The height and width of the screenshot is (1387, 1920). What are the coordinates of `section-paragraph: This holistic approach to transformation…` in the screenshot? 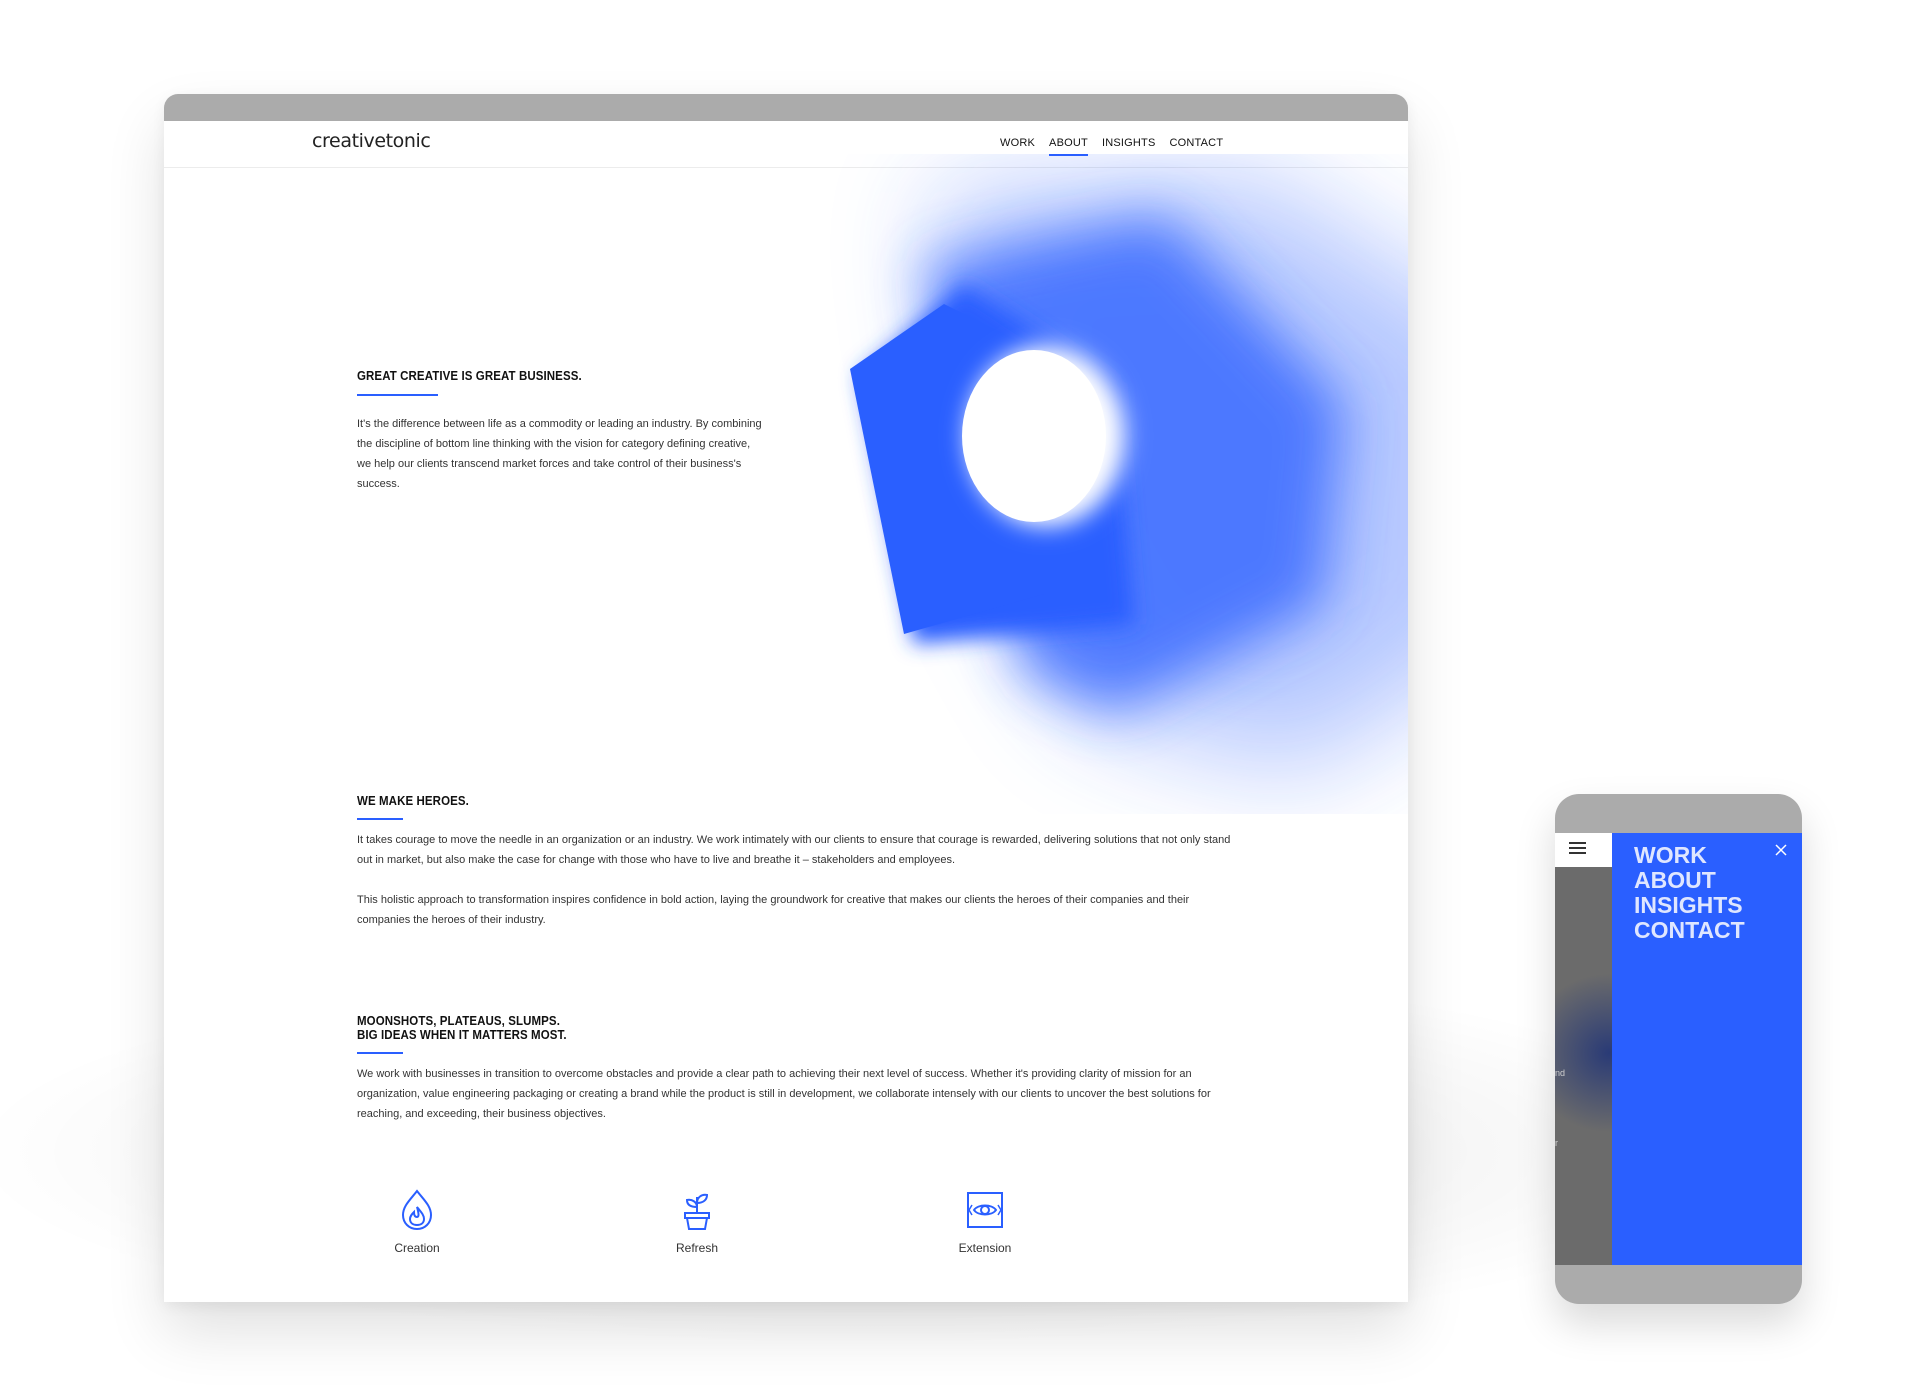 It's located at (773, 910).